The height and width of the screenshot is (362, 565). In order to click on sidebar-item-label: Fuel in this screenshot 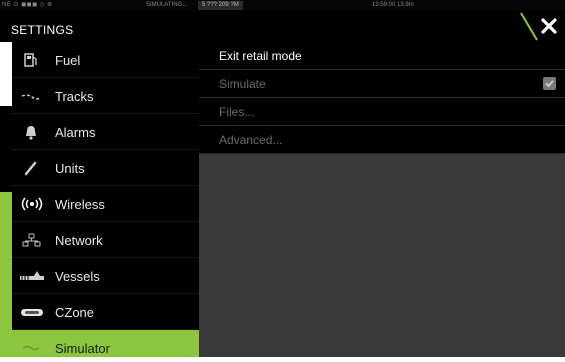, I will do `click(68, 60)`.